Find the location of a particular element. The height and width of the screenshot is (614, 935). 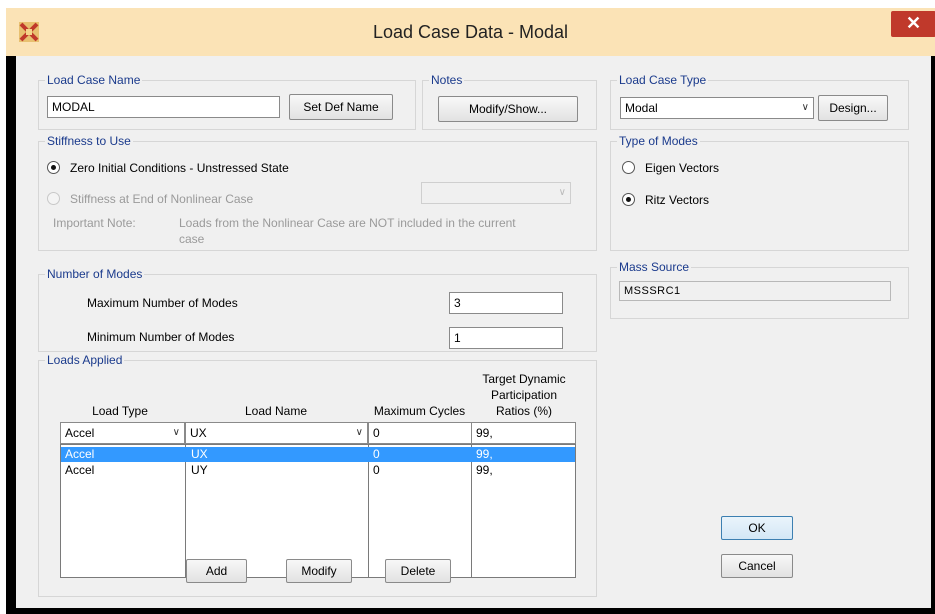

load-case-type-value: Modal is located at coordinates (641, 108).